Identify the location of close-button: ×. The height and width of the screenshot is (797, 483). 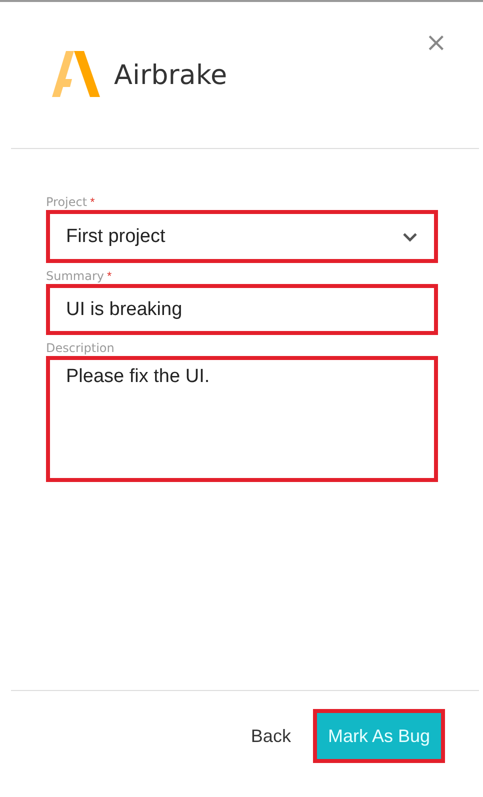
(436, 43).